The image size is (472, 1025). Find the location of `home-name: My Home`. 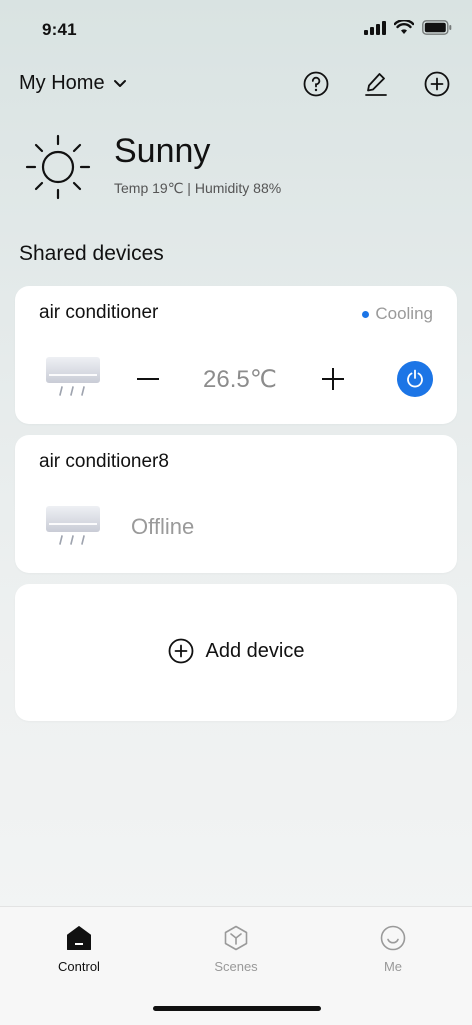

home-name: My Home is located at coordinates (62, 83).